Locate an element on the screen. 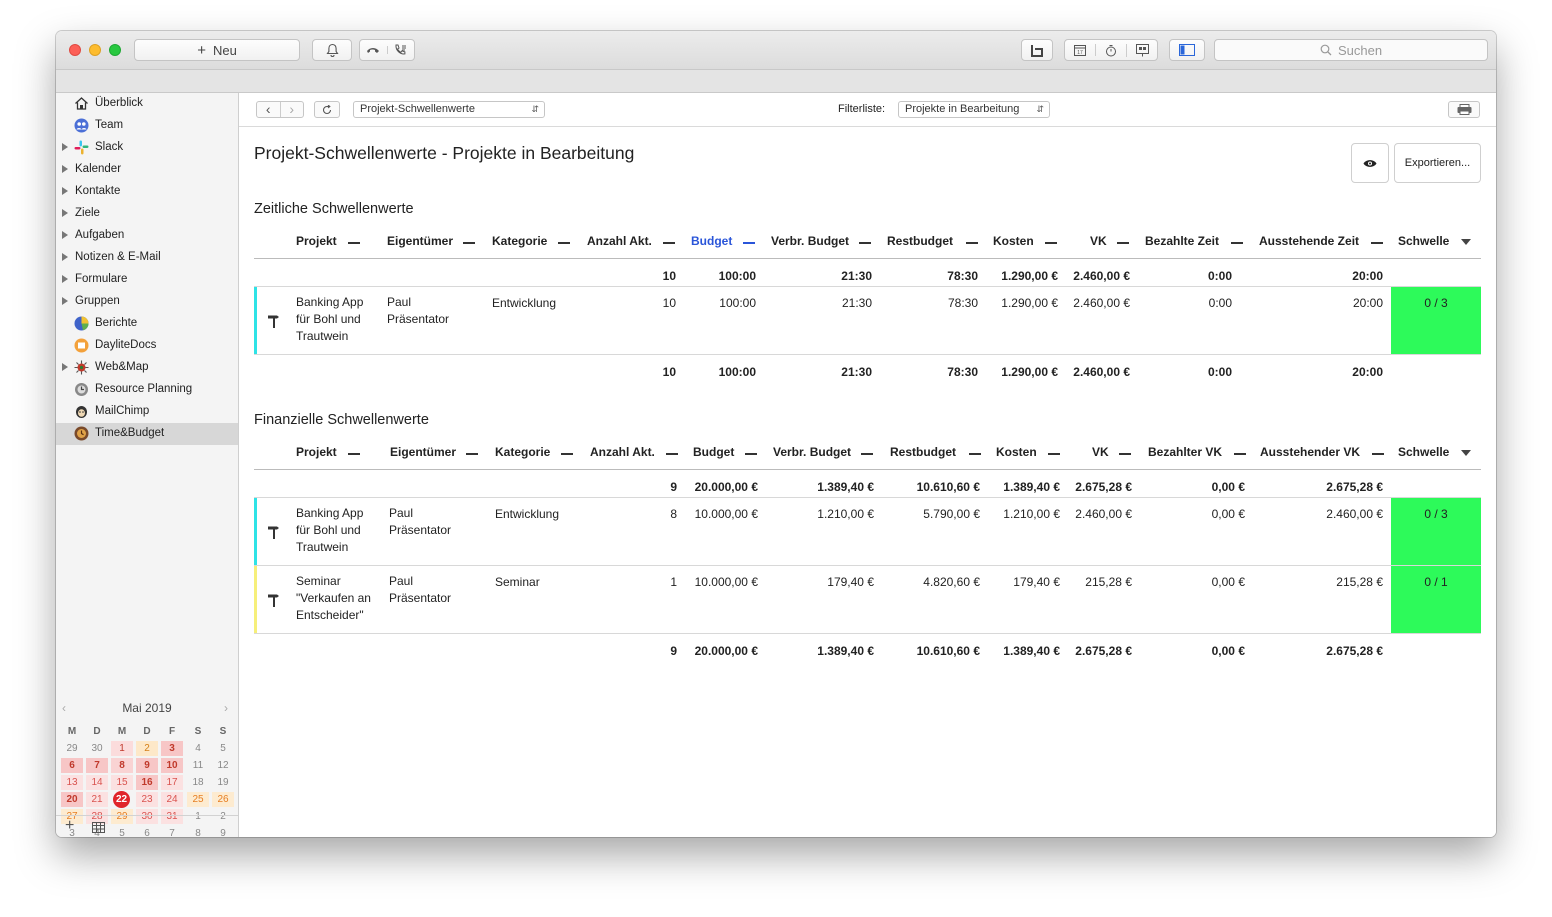 Image resolution: width=1552 pixels, height=917 pixels. calendar-day: 11 is located at coordinates (198, 765).